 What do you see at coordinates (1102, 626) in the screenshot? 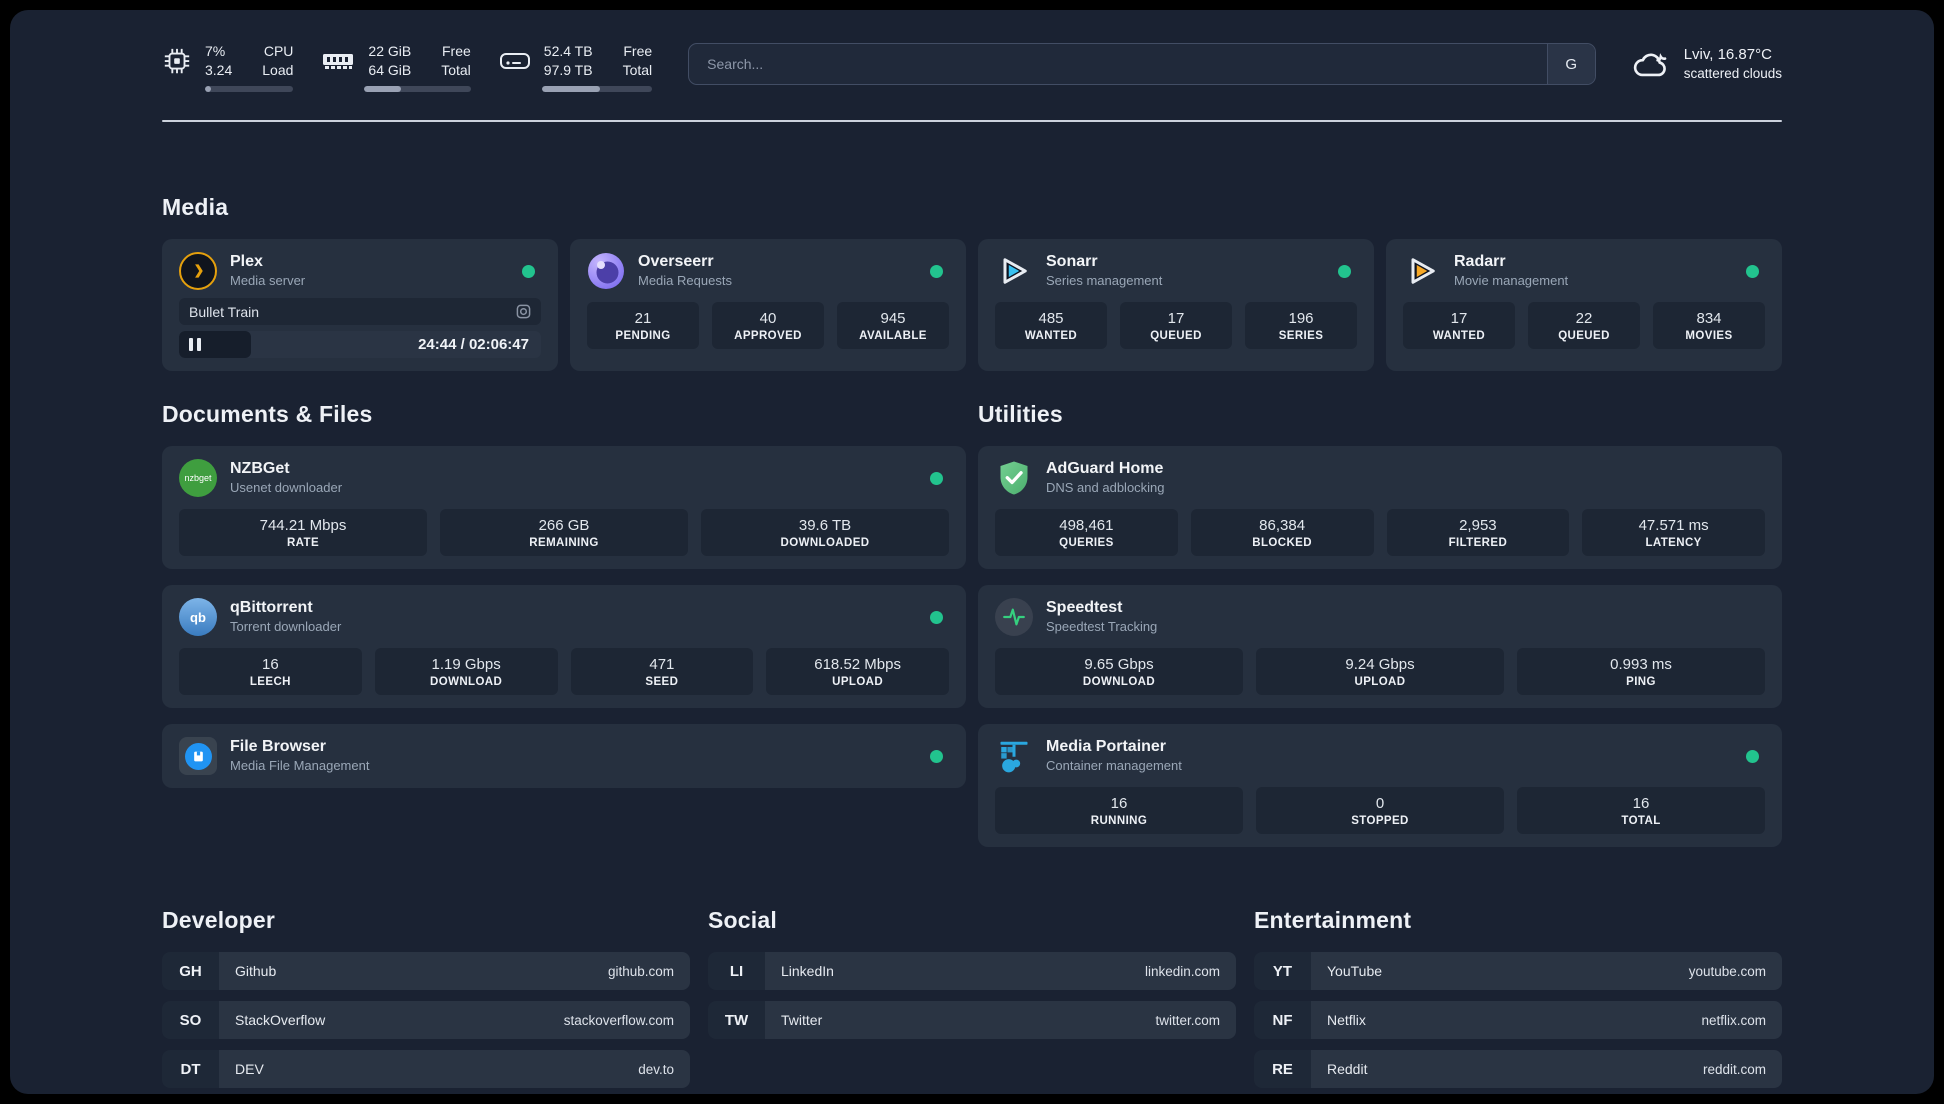
I see `app-subtitle: Speedtest Tracking` at bounding box center [1102, 626].